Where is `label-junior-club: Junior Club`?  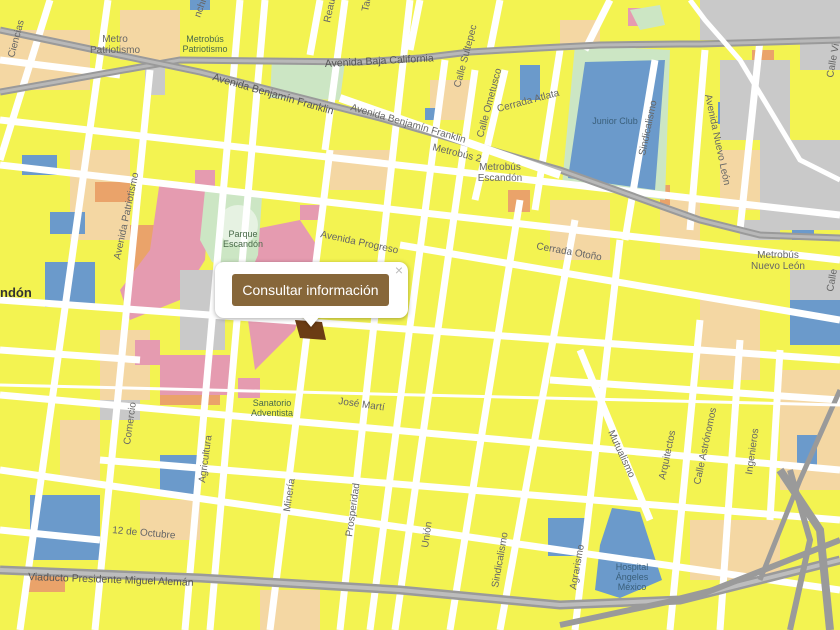 label-junior-club: Junior Club is located at coordinates (615, 121).